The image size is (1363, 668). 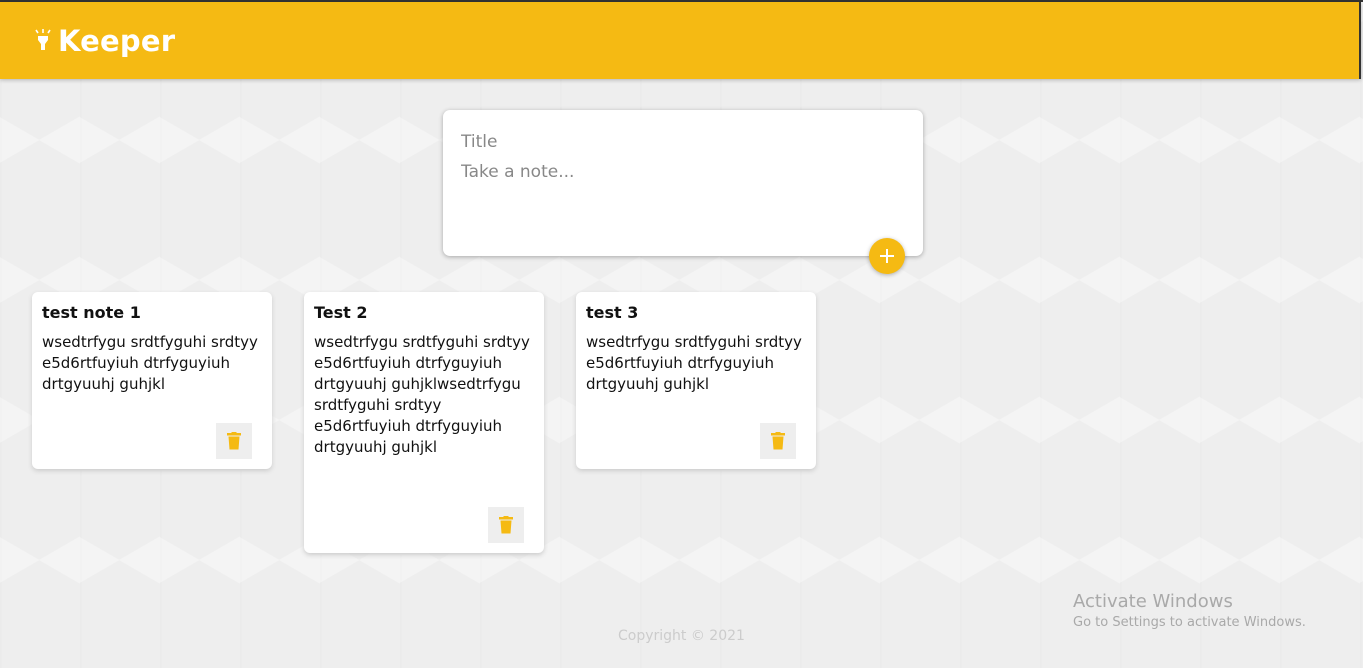 I want to click on lightbulb-icon, so click(x=43, y=39).